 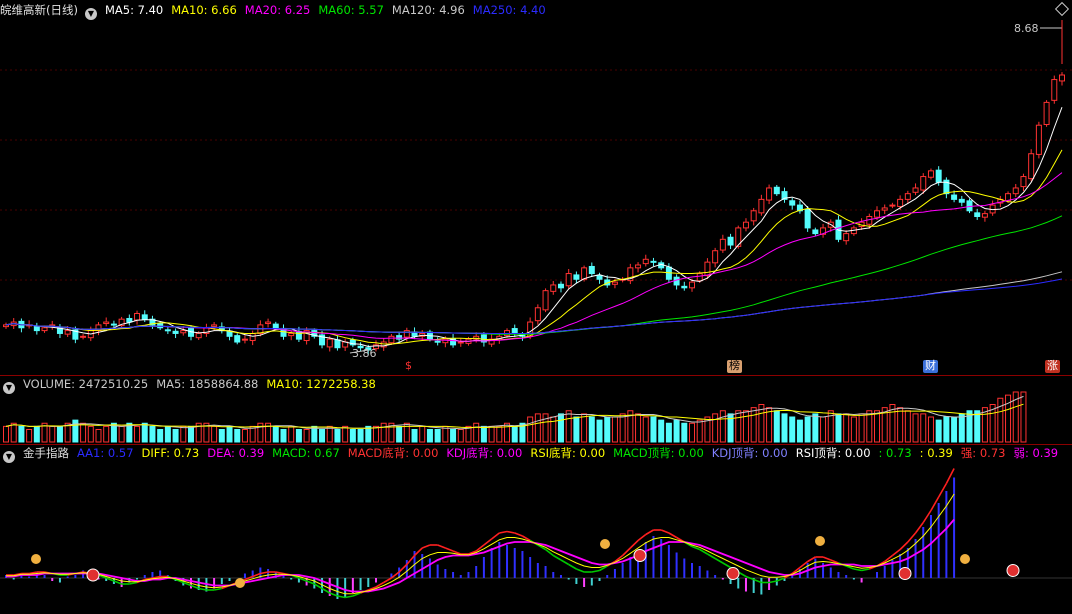 I want to click on signal-ball-icon, so click(x=93, y=575).